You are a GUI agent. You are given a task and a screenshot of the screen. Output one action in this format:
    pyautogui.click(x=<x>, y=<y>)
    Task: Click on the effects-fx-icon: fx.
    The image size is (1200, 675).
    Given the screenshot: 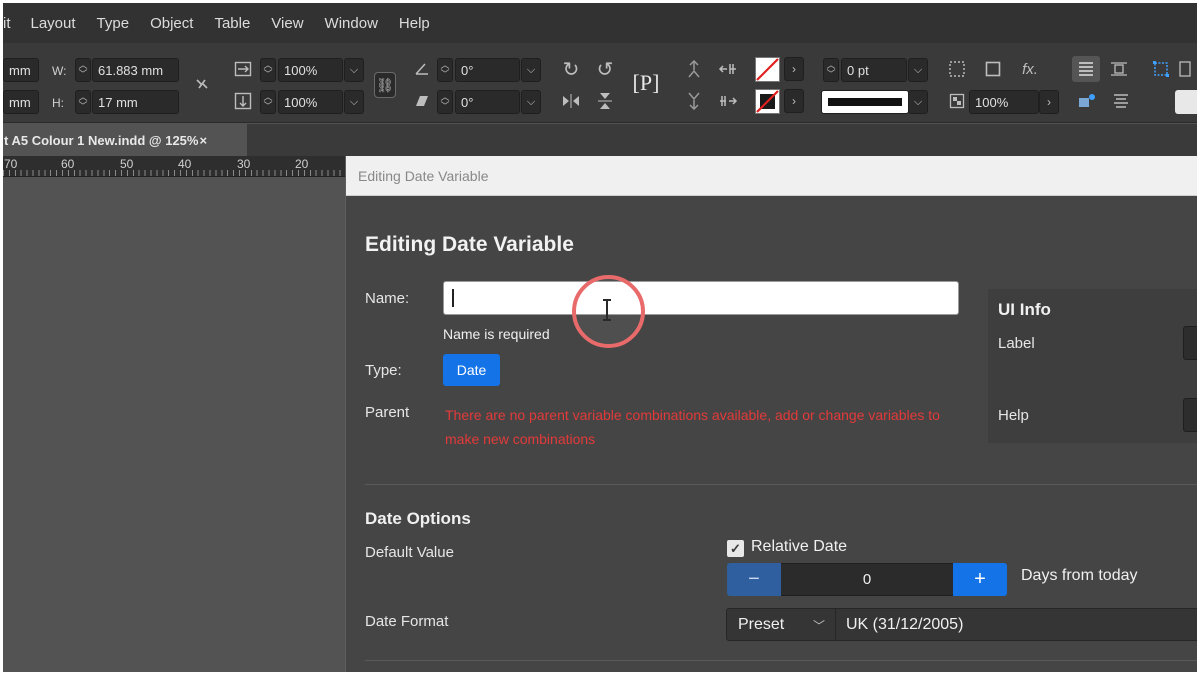 What is the action you would take?
    pyautogui.click(x=1030, y=69)
    